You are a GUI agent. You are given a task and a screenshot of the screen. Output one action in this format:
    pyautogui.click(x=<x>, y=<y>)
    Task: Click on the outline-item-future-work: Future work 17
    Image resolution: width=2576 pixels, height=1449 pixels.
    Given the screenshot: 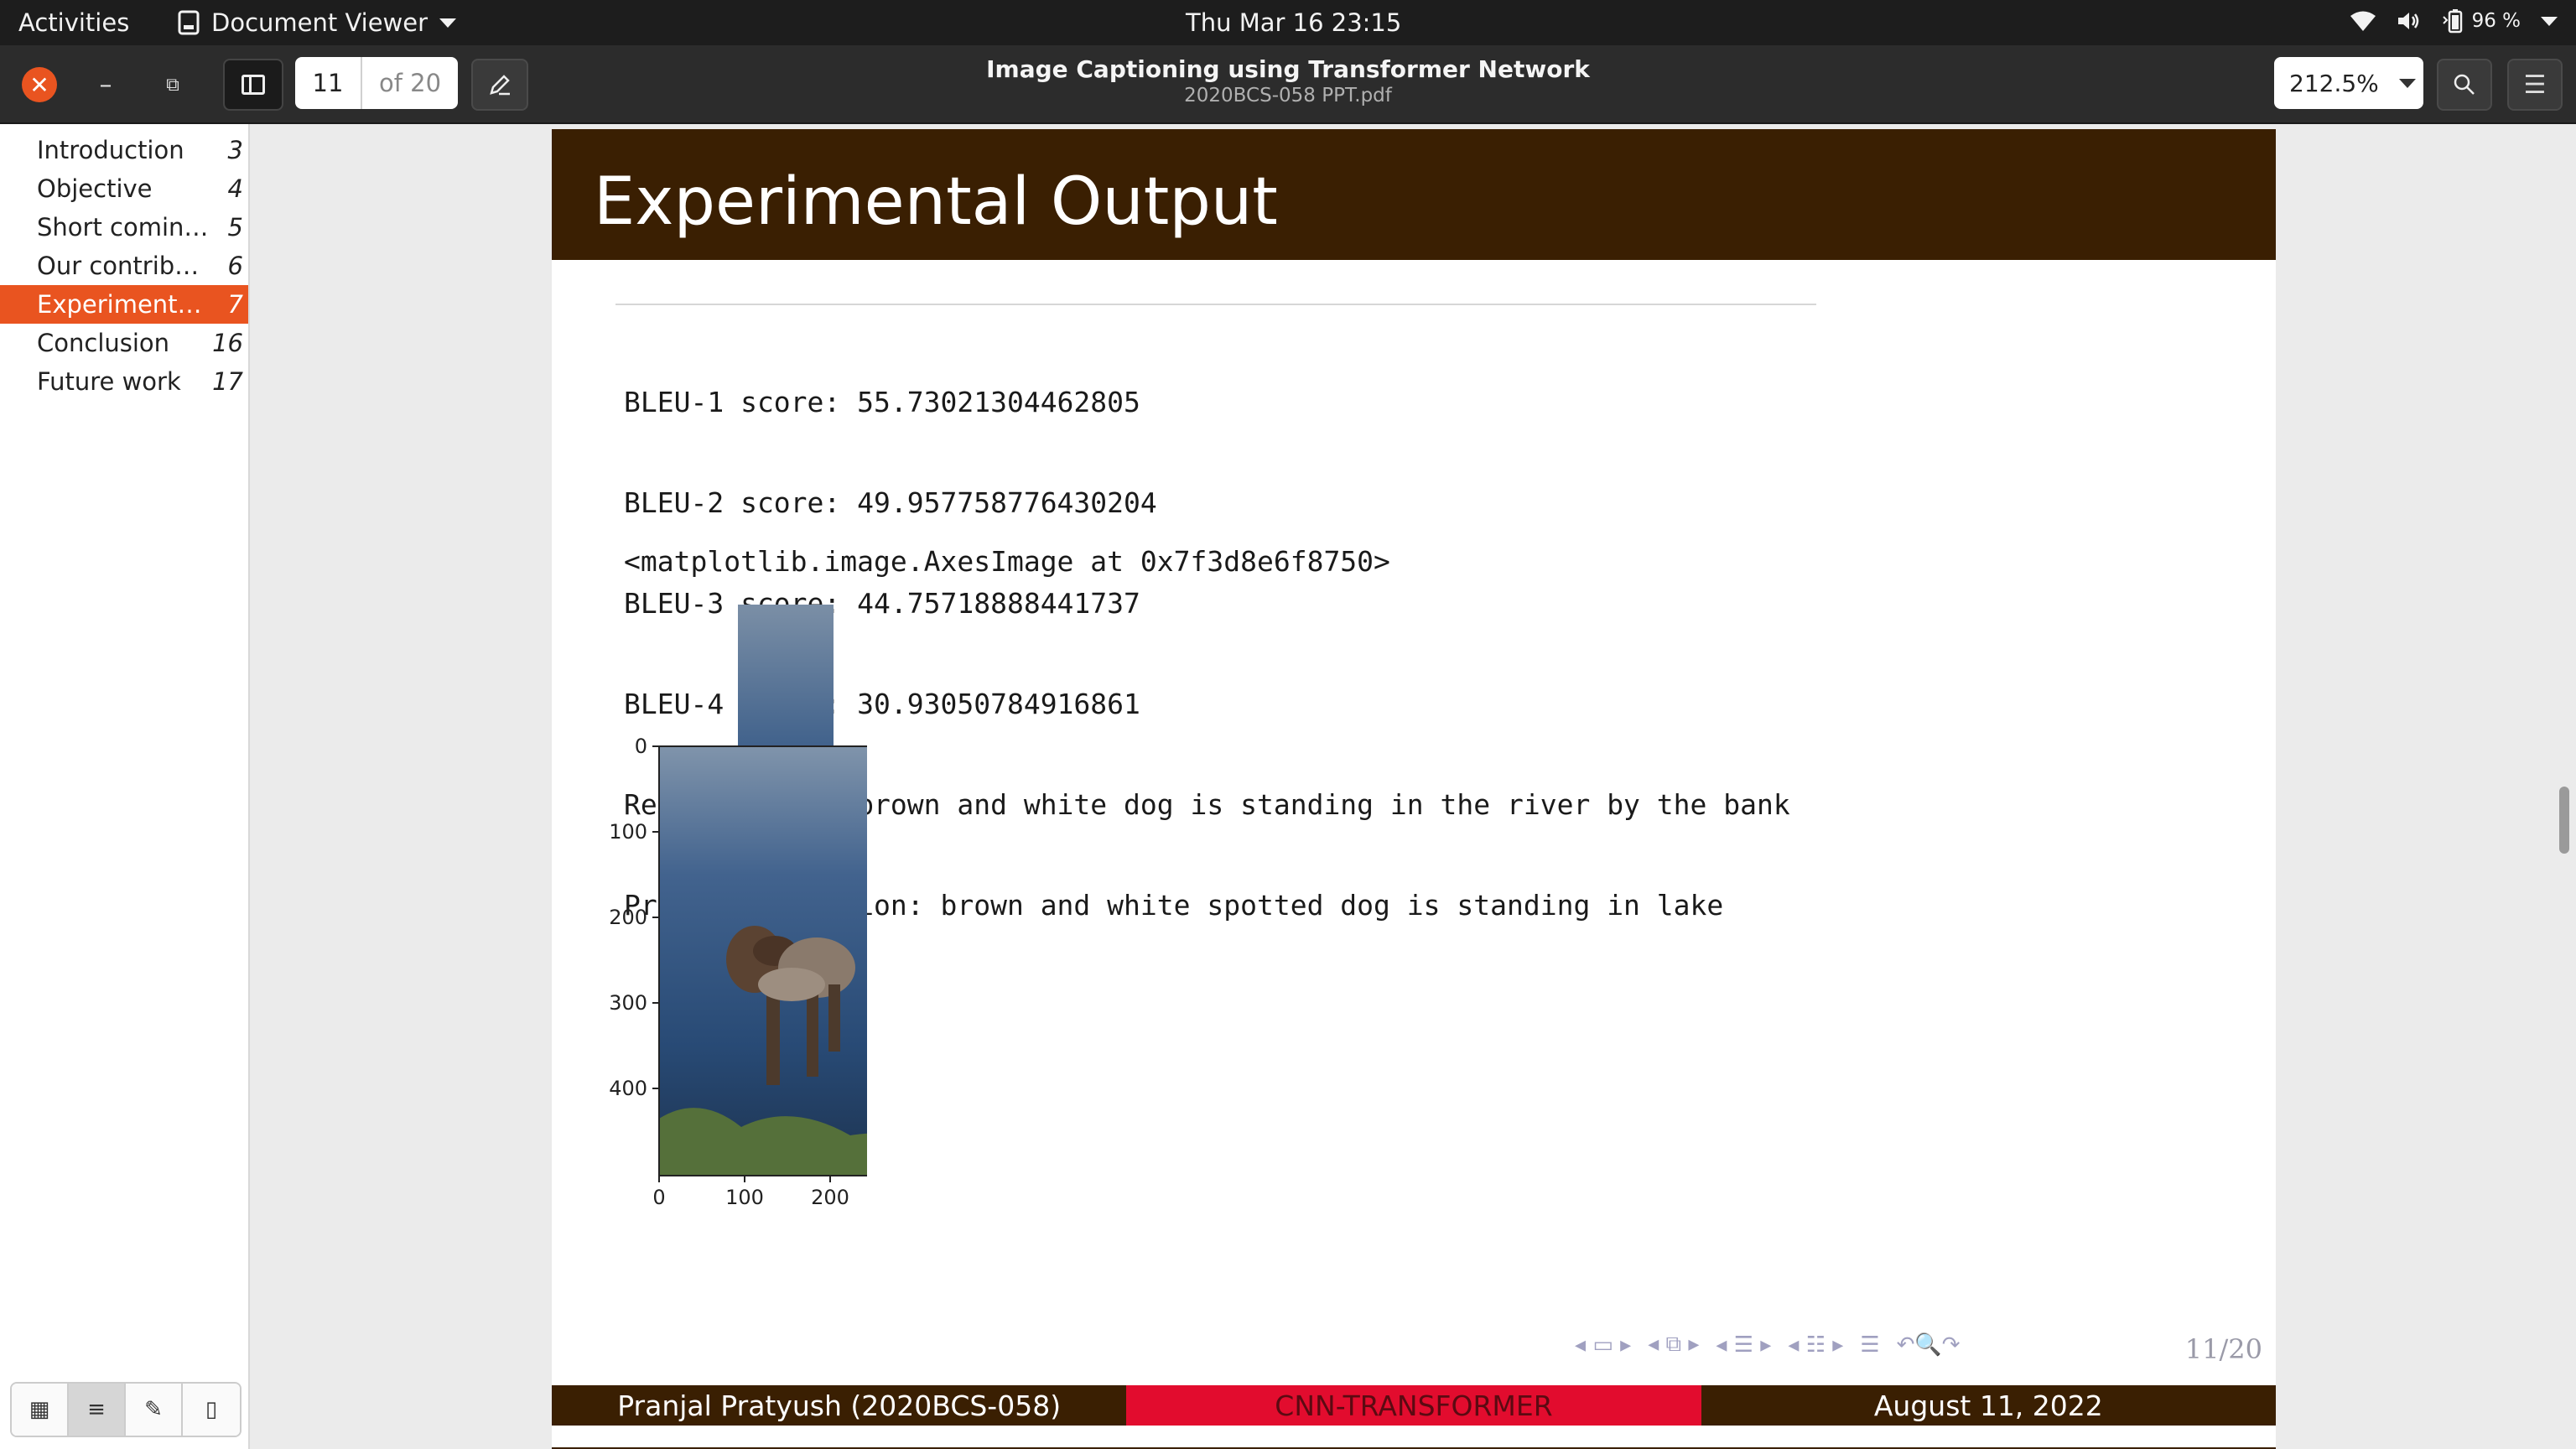 What is the action you would take?
    pyautogui.click(x=124, y=381)
    